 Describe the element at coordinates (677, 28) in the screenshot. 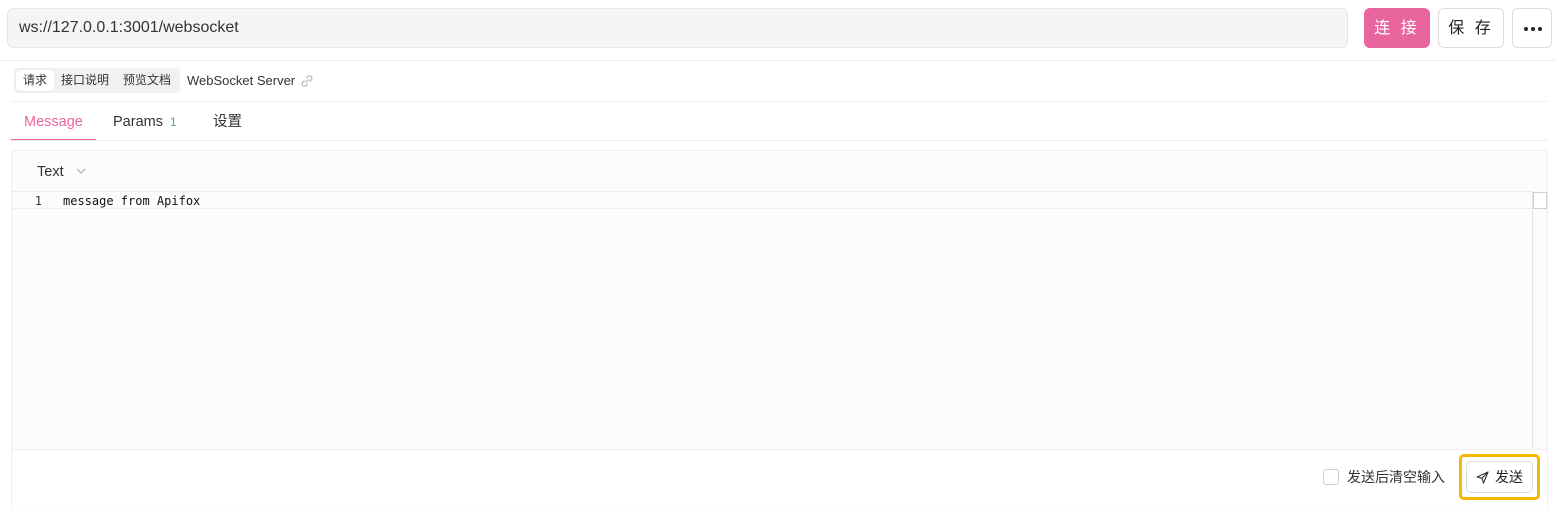

I see `url-input` at that location.